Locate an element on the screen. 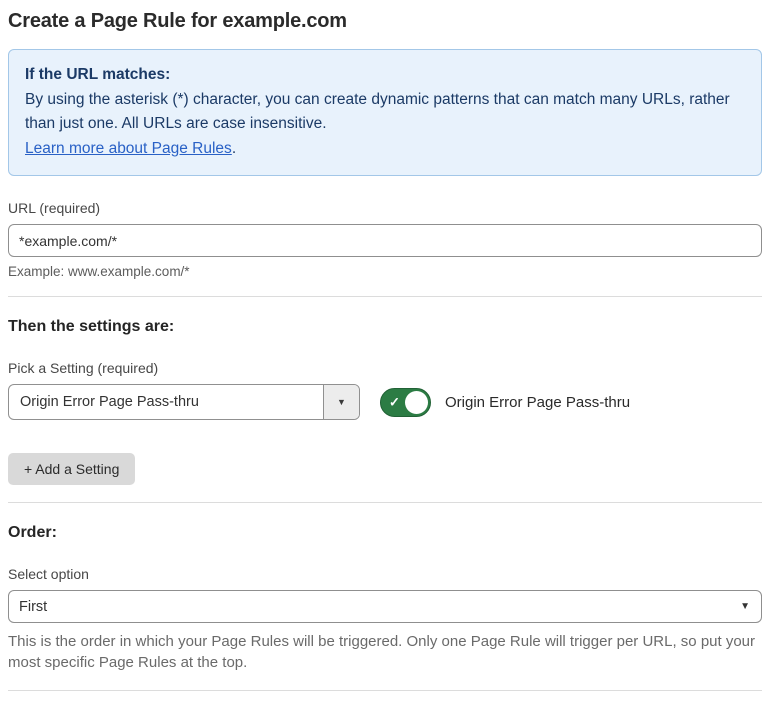  info-box-link-line: Learn more about Page Rules. is located at coordinates (385, 149).